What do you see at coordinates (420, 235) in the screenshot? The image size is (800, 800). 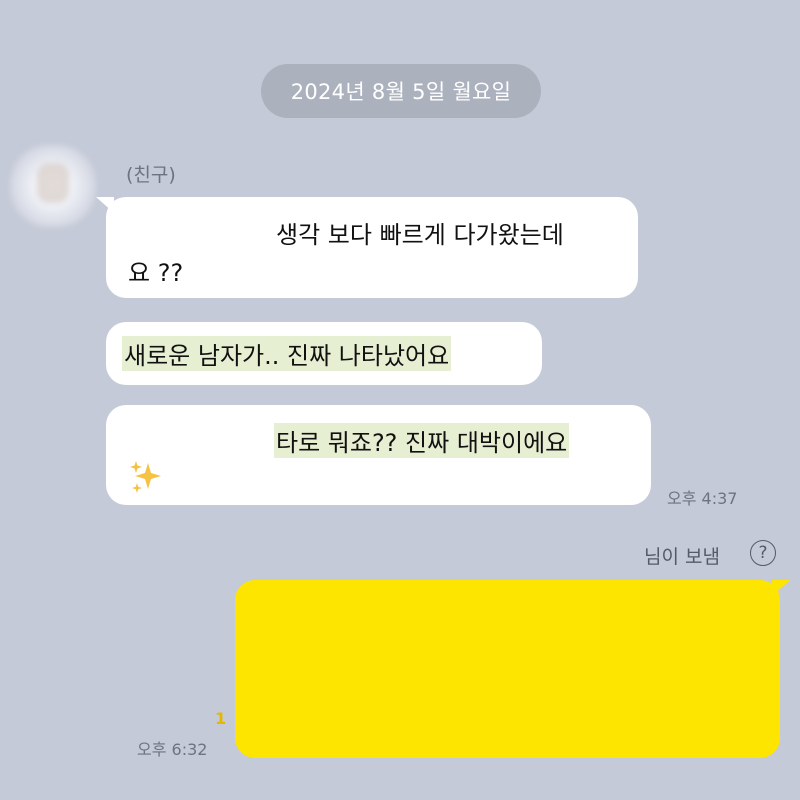 I see `message-text: 생각 보다 빠르게 다가왔는데` at bounding box center [420, 235].